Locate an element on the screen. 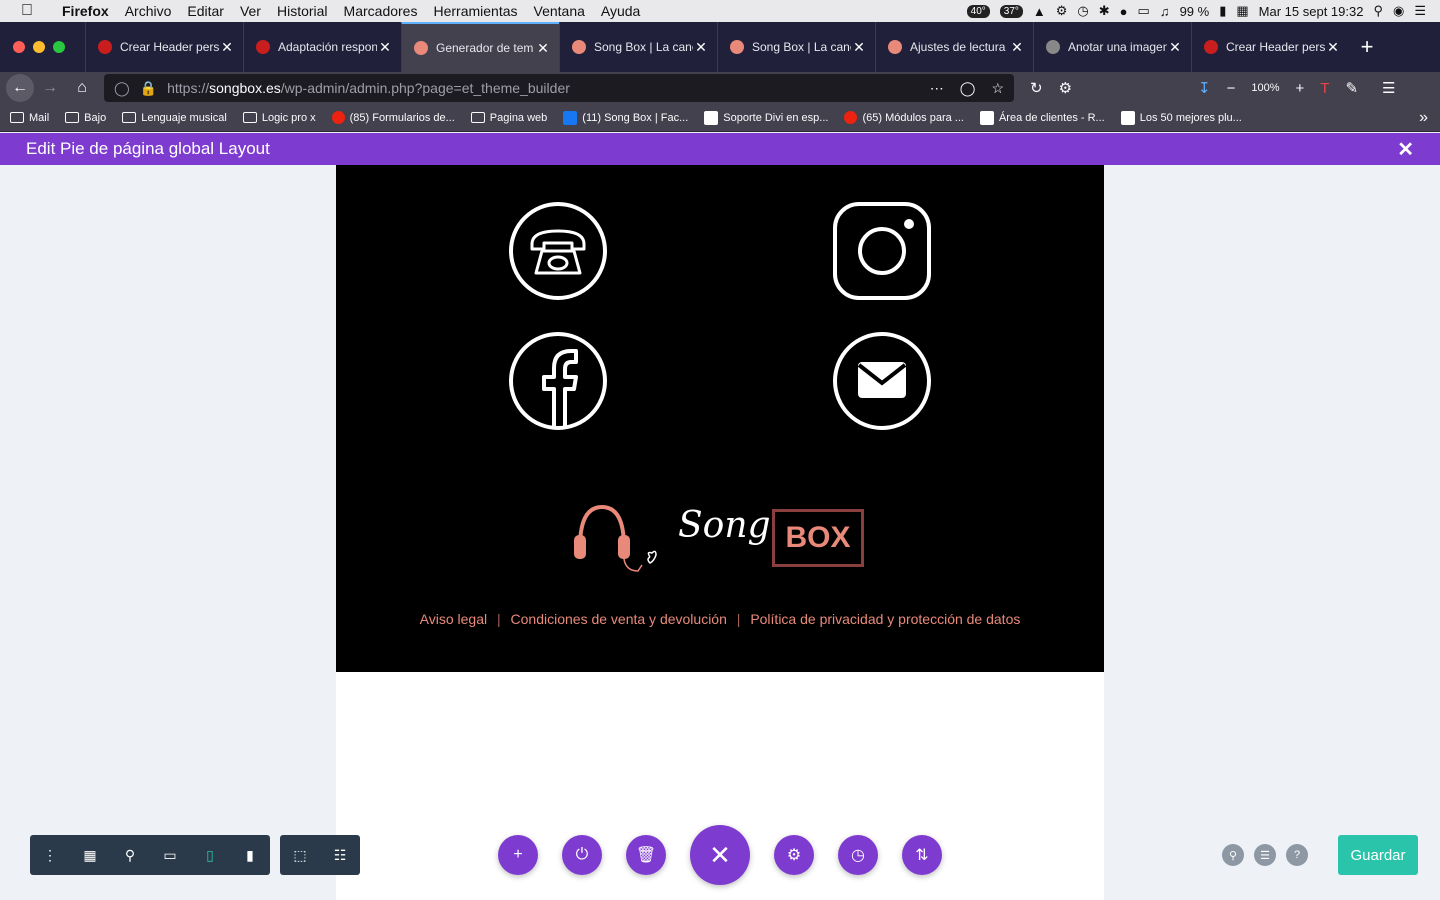  spotlight-icon: ⚲ is located at coordinates (1378, 11).